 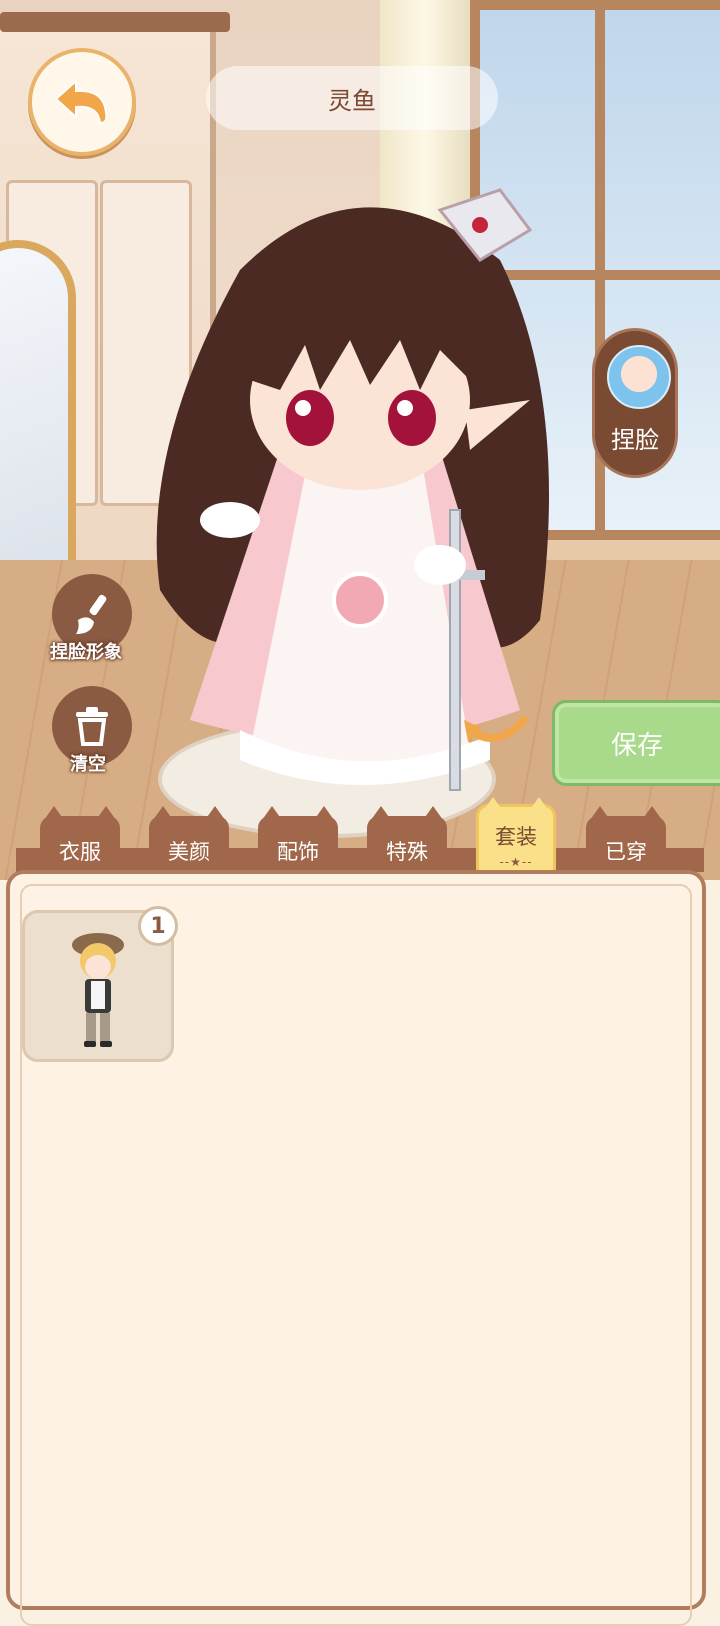 What do you see at coordinates (115, 22) in the screenshot?
I see `wall-shelf` at bounding box center [115, 22].